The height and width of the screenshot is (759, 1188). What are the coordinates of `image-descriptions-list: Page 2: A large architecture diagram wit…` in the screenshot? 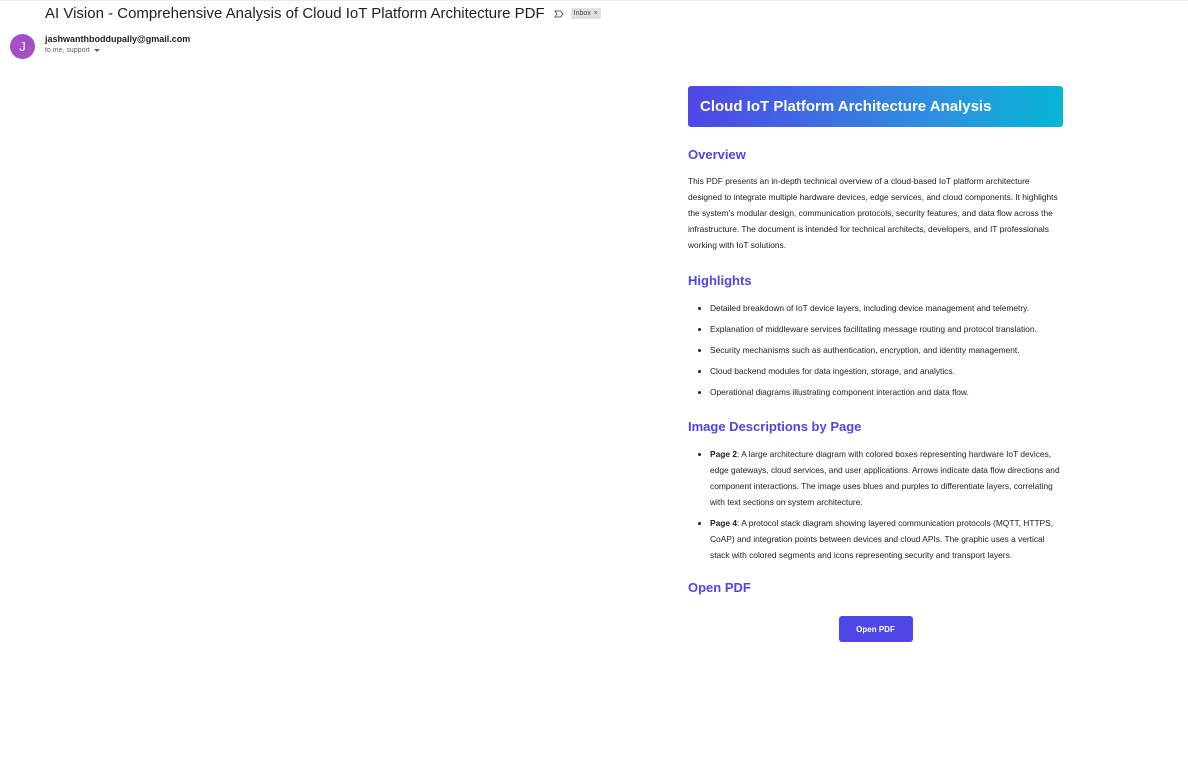 It's located at (875, 504).